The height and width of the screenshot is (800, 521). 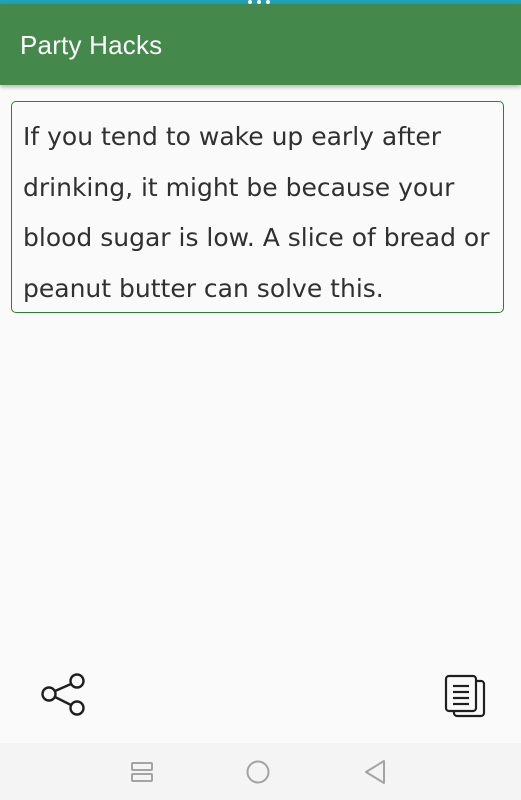 I want to click on home-button, so click(x=258, y=772).